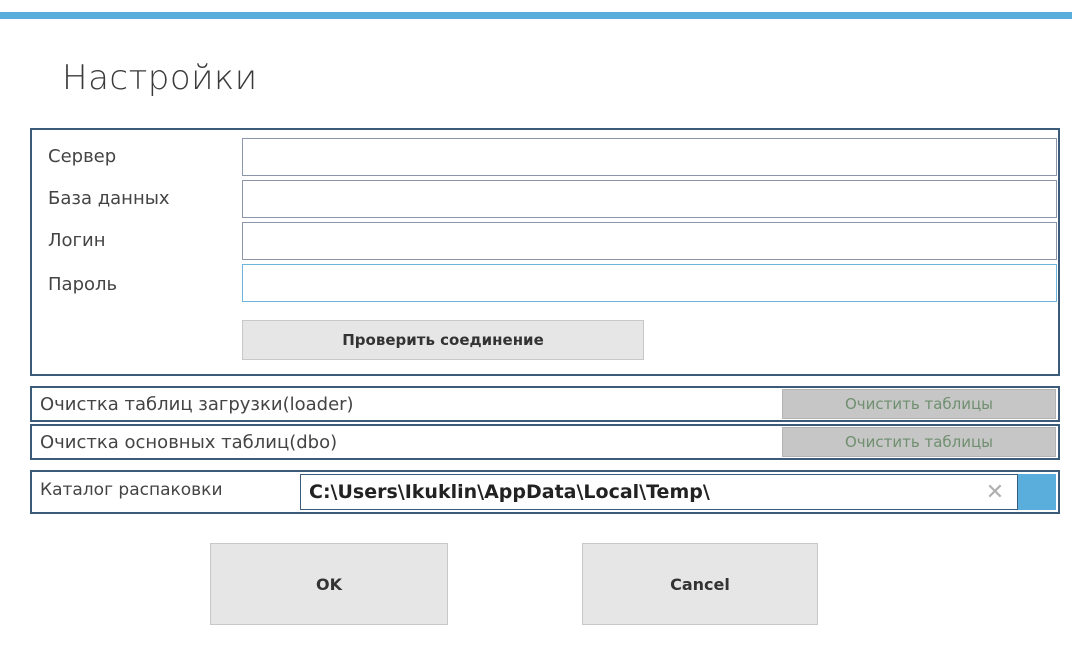 Image resolution: width=1072 pixels, height=646 pixels. What do you see at coordinates (919, 442) in the screenshot?
I see `clear-dbo-tables-button: Очистить таблицы` at bounding box center [919, 442].